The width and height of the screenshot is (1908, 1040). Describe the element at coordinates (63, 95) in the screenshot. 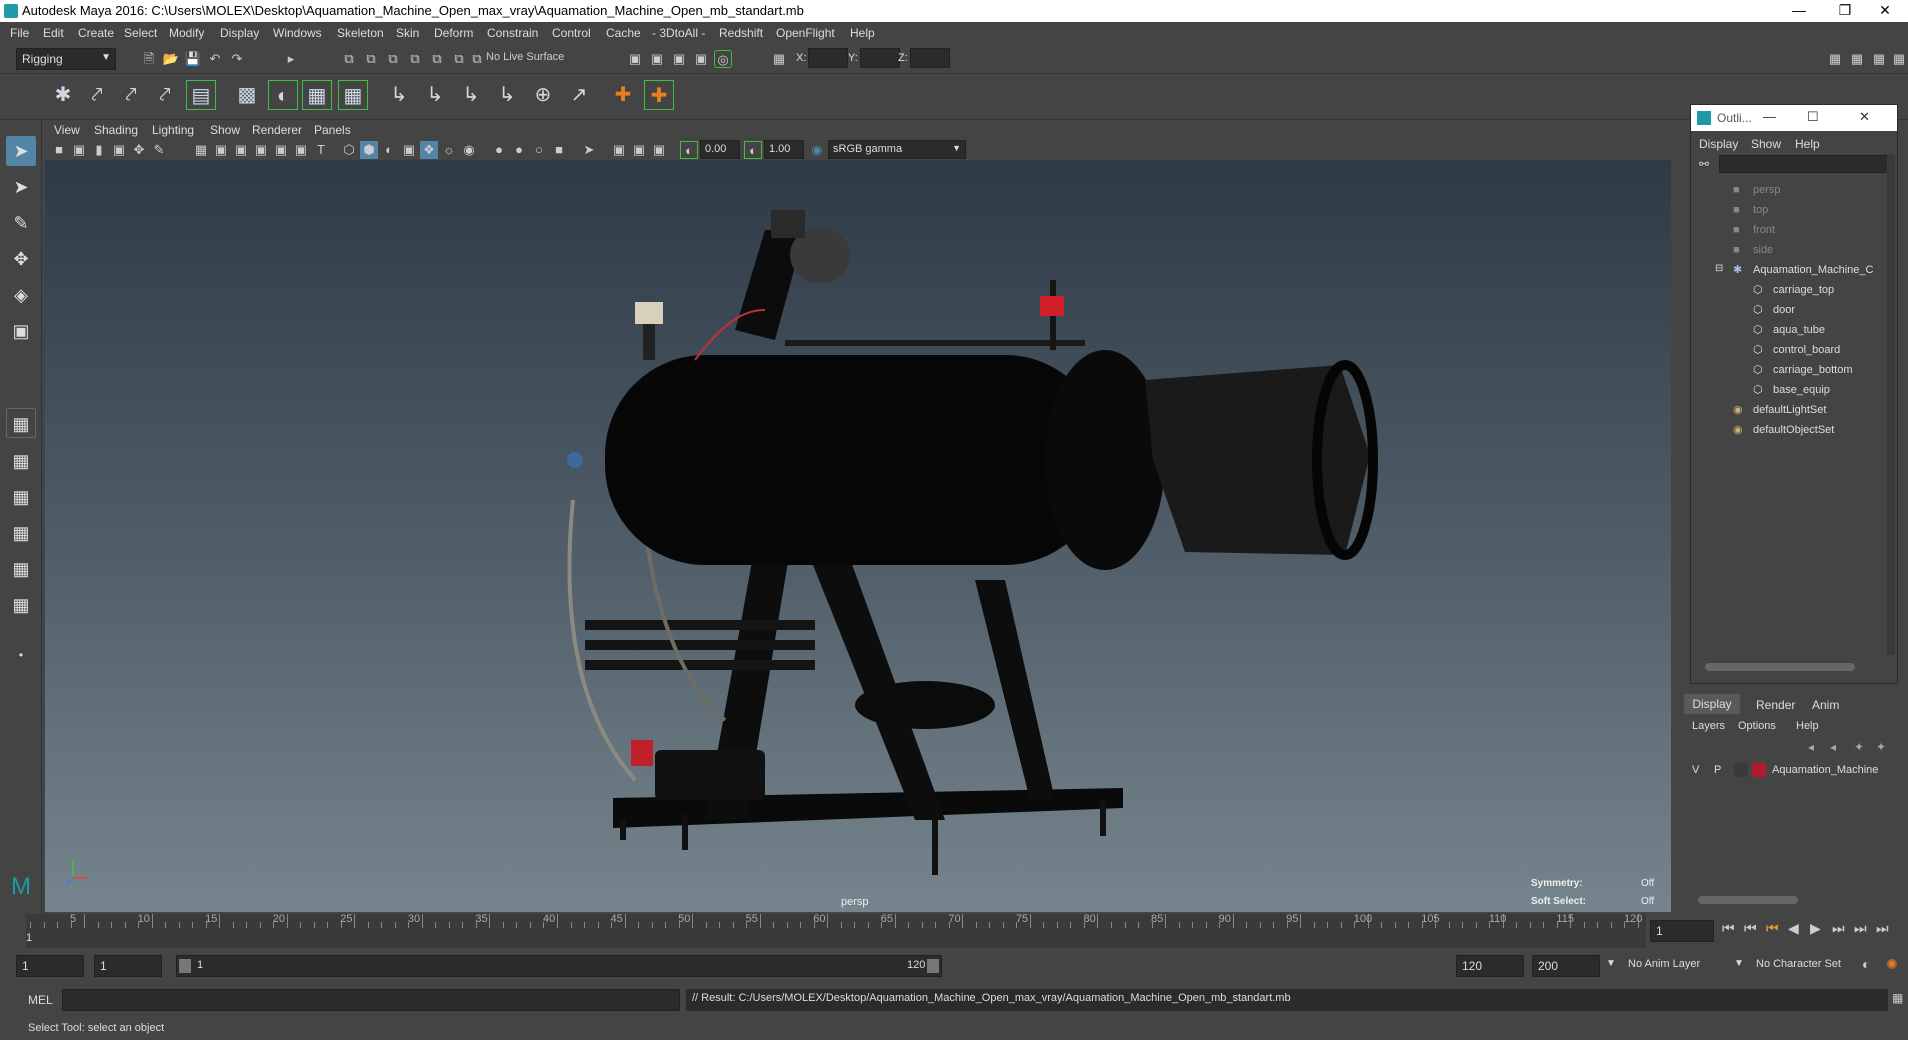

I see `joint-tool-icon: ✱` at that location.